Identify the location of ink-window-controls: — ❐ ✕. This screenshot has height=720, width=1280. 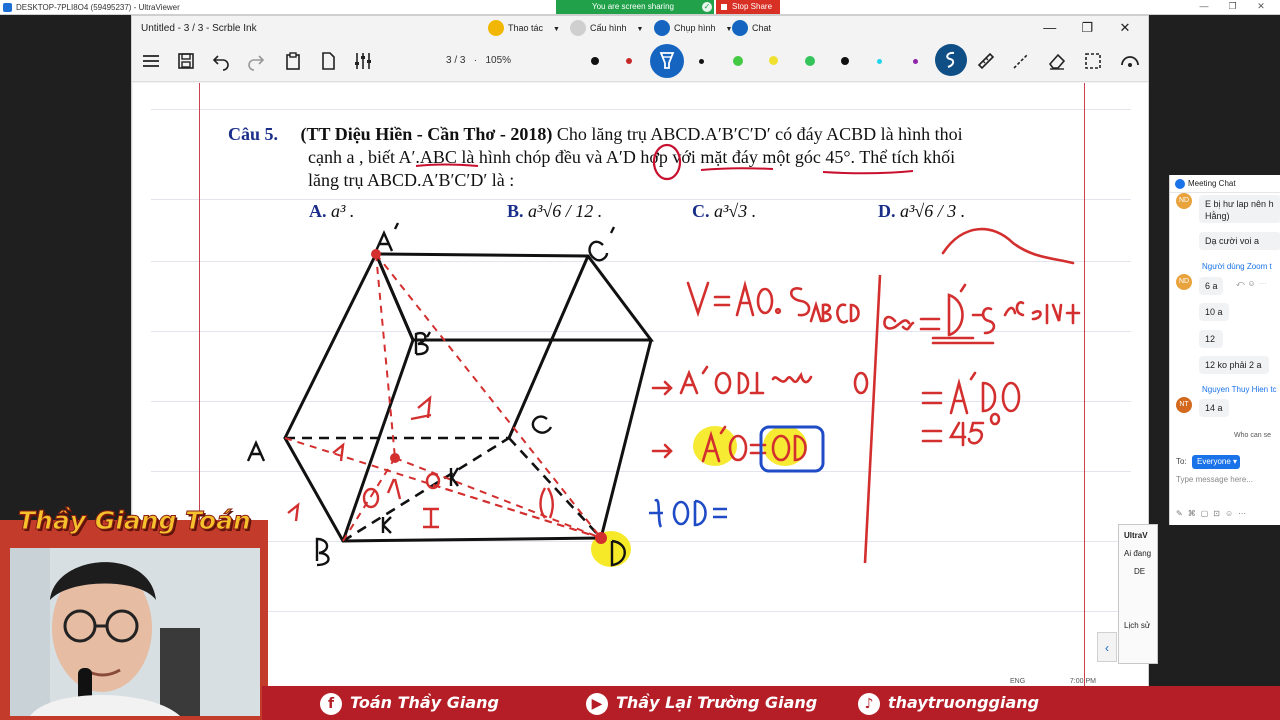
(1087, 28).